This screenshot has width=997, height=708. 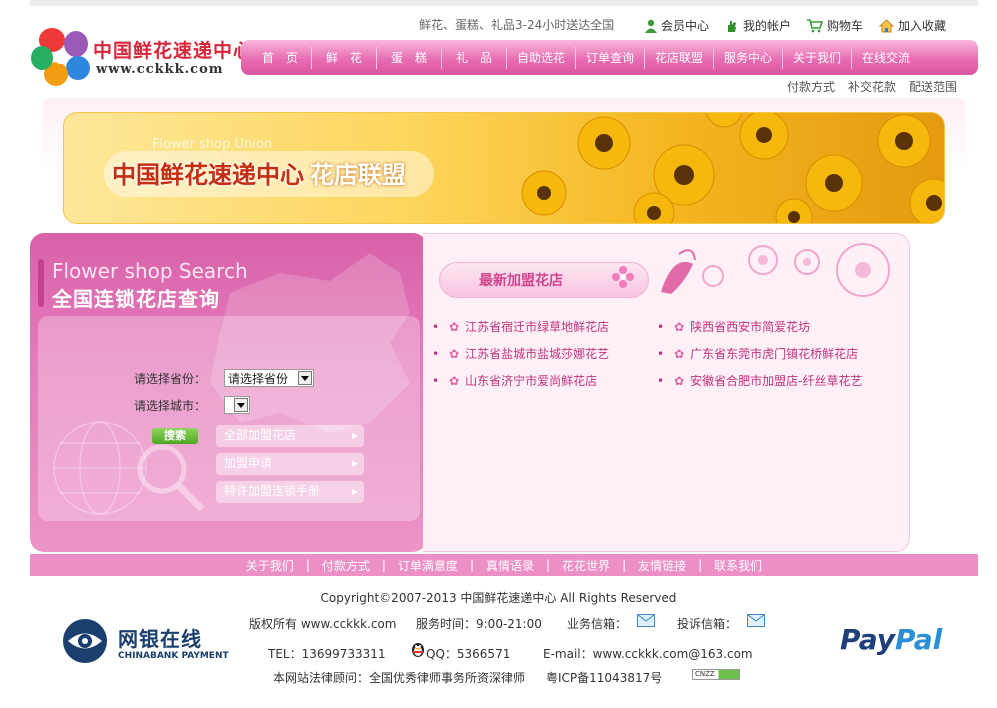 I want to click on nav-diy-flowers: 自助选花, so click(x=541, y=58).